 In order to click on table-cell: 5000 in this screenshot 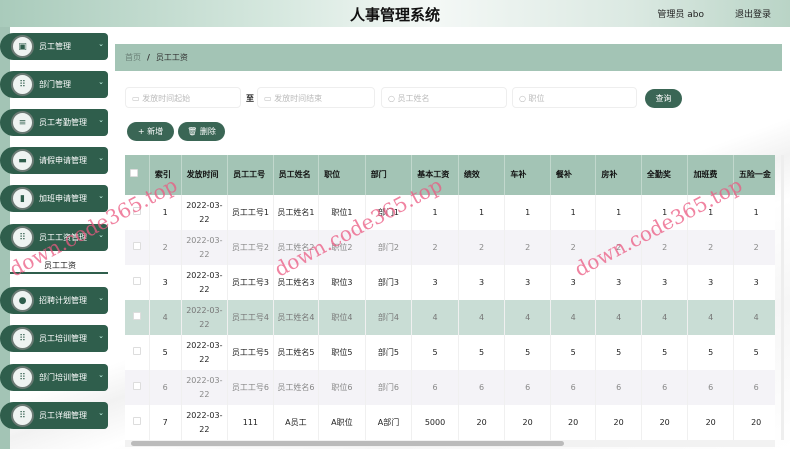, I will do `click(435, 422)`.